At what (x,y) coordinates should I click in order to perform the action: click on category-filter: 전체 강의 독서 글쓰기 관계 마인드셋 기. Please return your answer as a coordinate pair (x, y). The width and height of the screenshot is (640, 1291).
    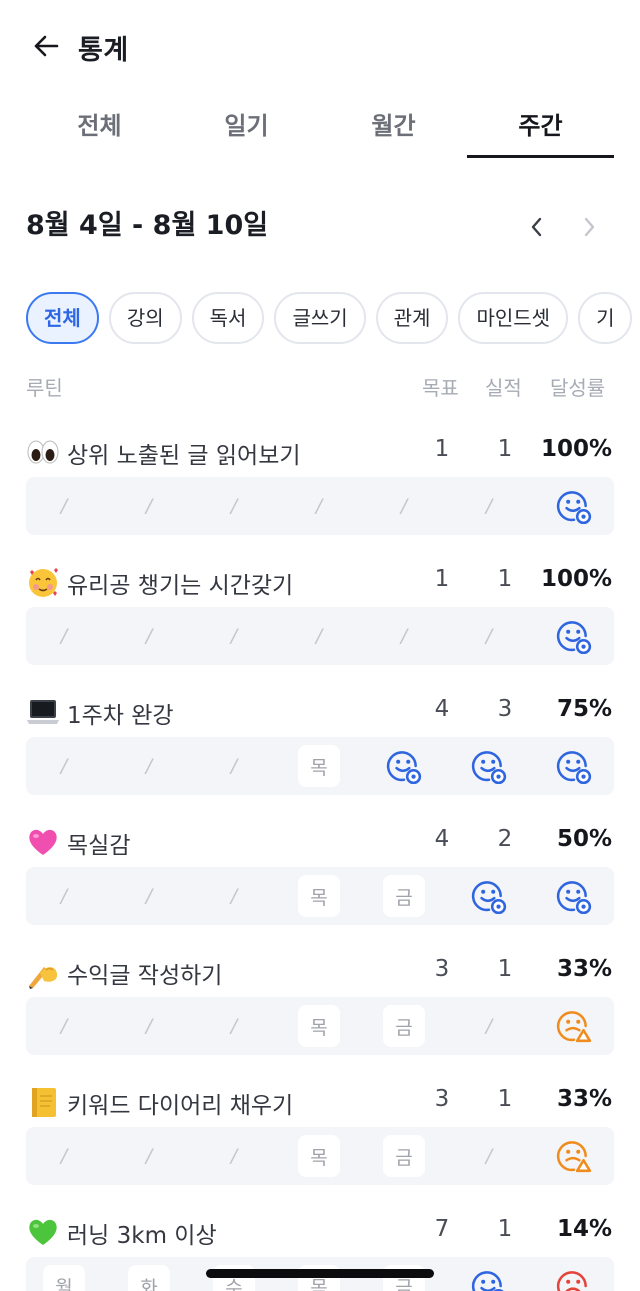
    Looking at the image, I should click on (333, 319).